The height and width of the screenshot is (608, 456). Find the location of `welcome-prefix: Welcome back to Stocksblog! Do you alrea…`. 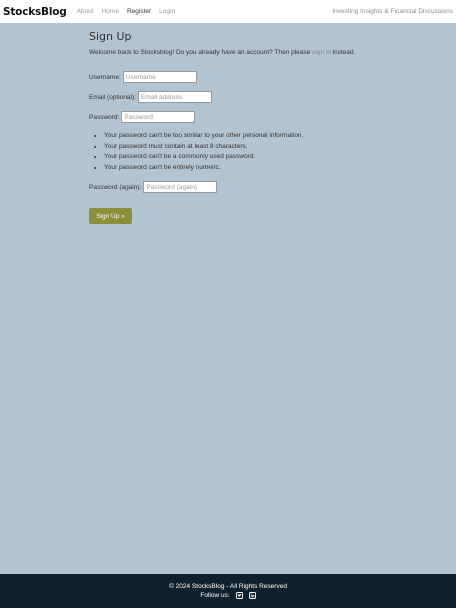

welcome-prefix: Welcome back to Stocksblog! Do you alrea… is located at coordinates (200, 52).